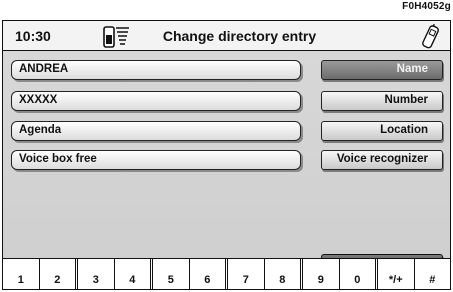  I want to click on voice-recognizer-field: Voice box free, so click(156, 160).